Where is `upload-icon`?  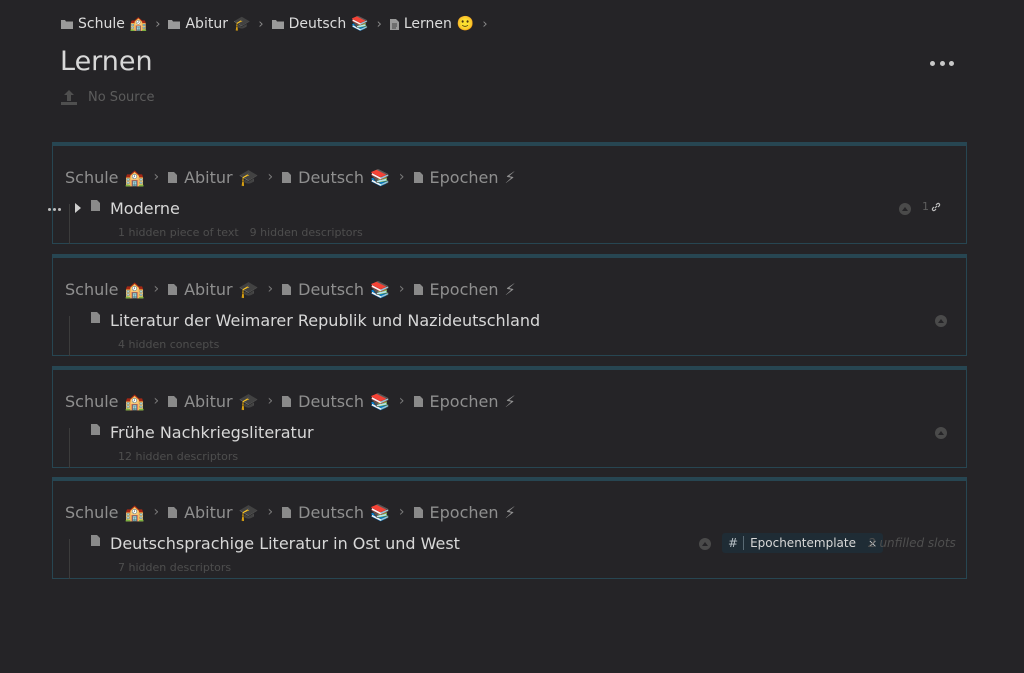
upload-icon is located at coordinates (69, 97).